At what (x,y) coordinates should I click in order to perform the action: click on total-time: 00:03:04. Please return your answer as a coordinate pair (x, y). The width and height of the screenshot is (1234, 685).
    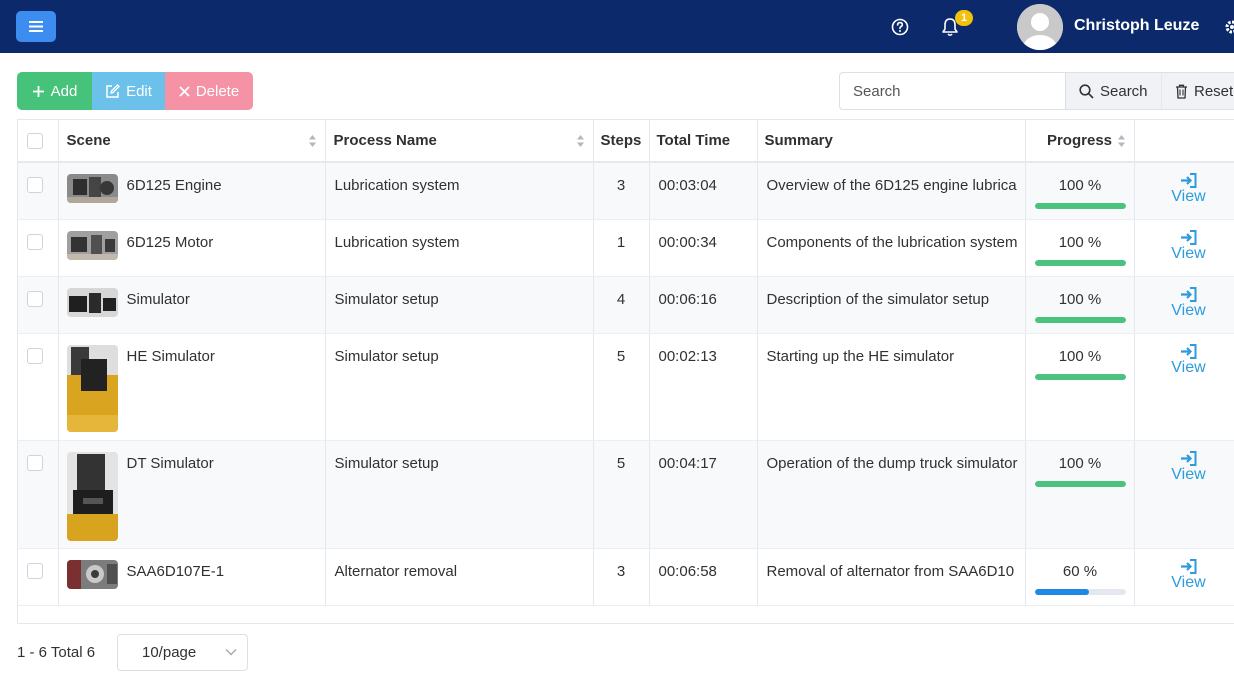
    Looking at the image, I should click on (687, 185).